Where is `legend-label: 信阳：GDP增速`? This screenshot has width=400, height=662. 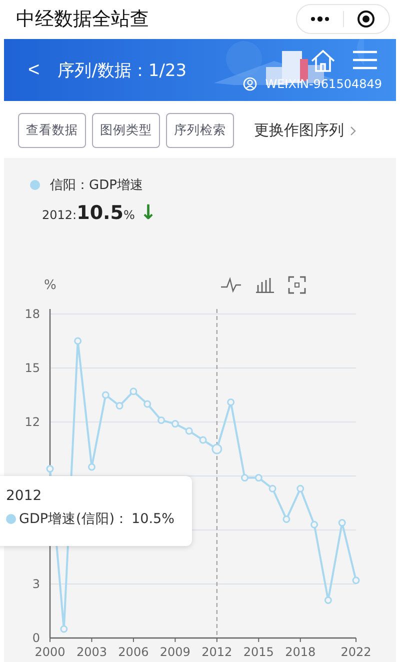
legend-label: 信阳：GDP增速 is located at coordinates (96, 185).